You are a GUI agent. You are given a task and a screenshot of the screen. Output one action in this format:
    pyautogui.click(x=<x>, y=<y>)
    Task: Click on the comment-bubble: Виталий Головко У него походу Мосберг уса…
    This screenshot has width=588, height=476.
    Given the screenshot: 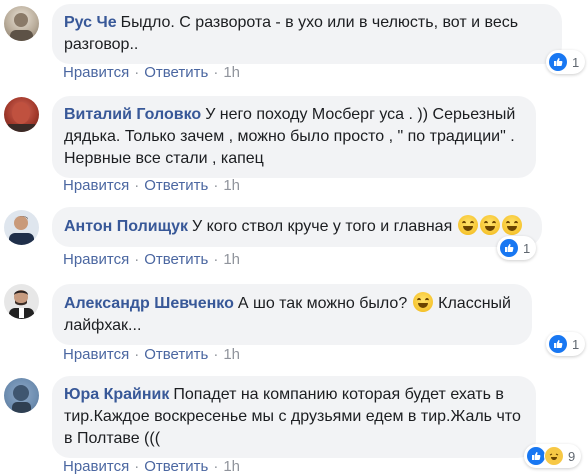 What is the action you would take?
    pyautogui.click(x=294, y=137)
    